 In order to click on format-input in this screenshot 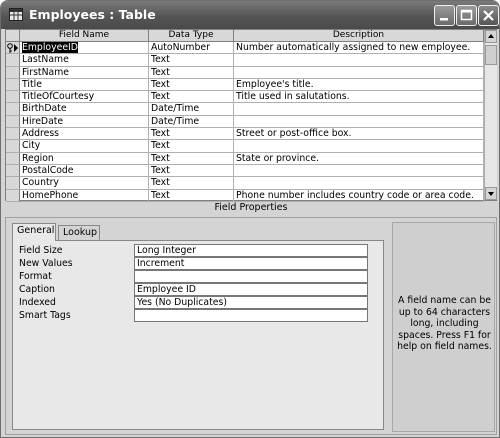, I will do `click(251, 276)`.